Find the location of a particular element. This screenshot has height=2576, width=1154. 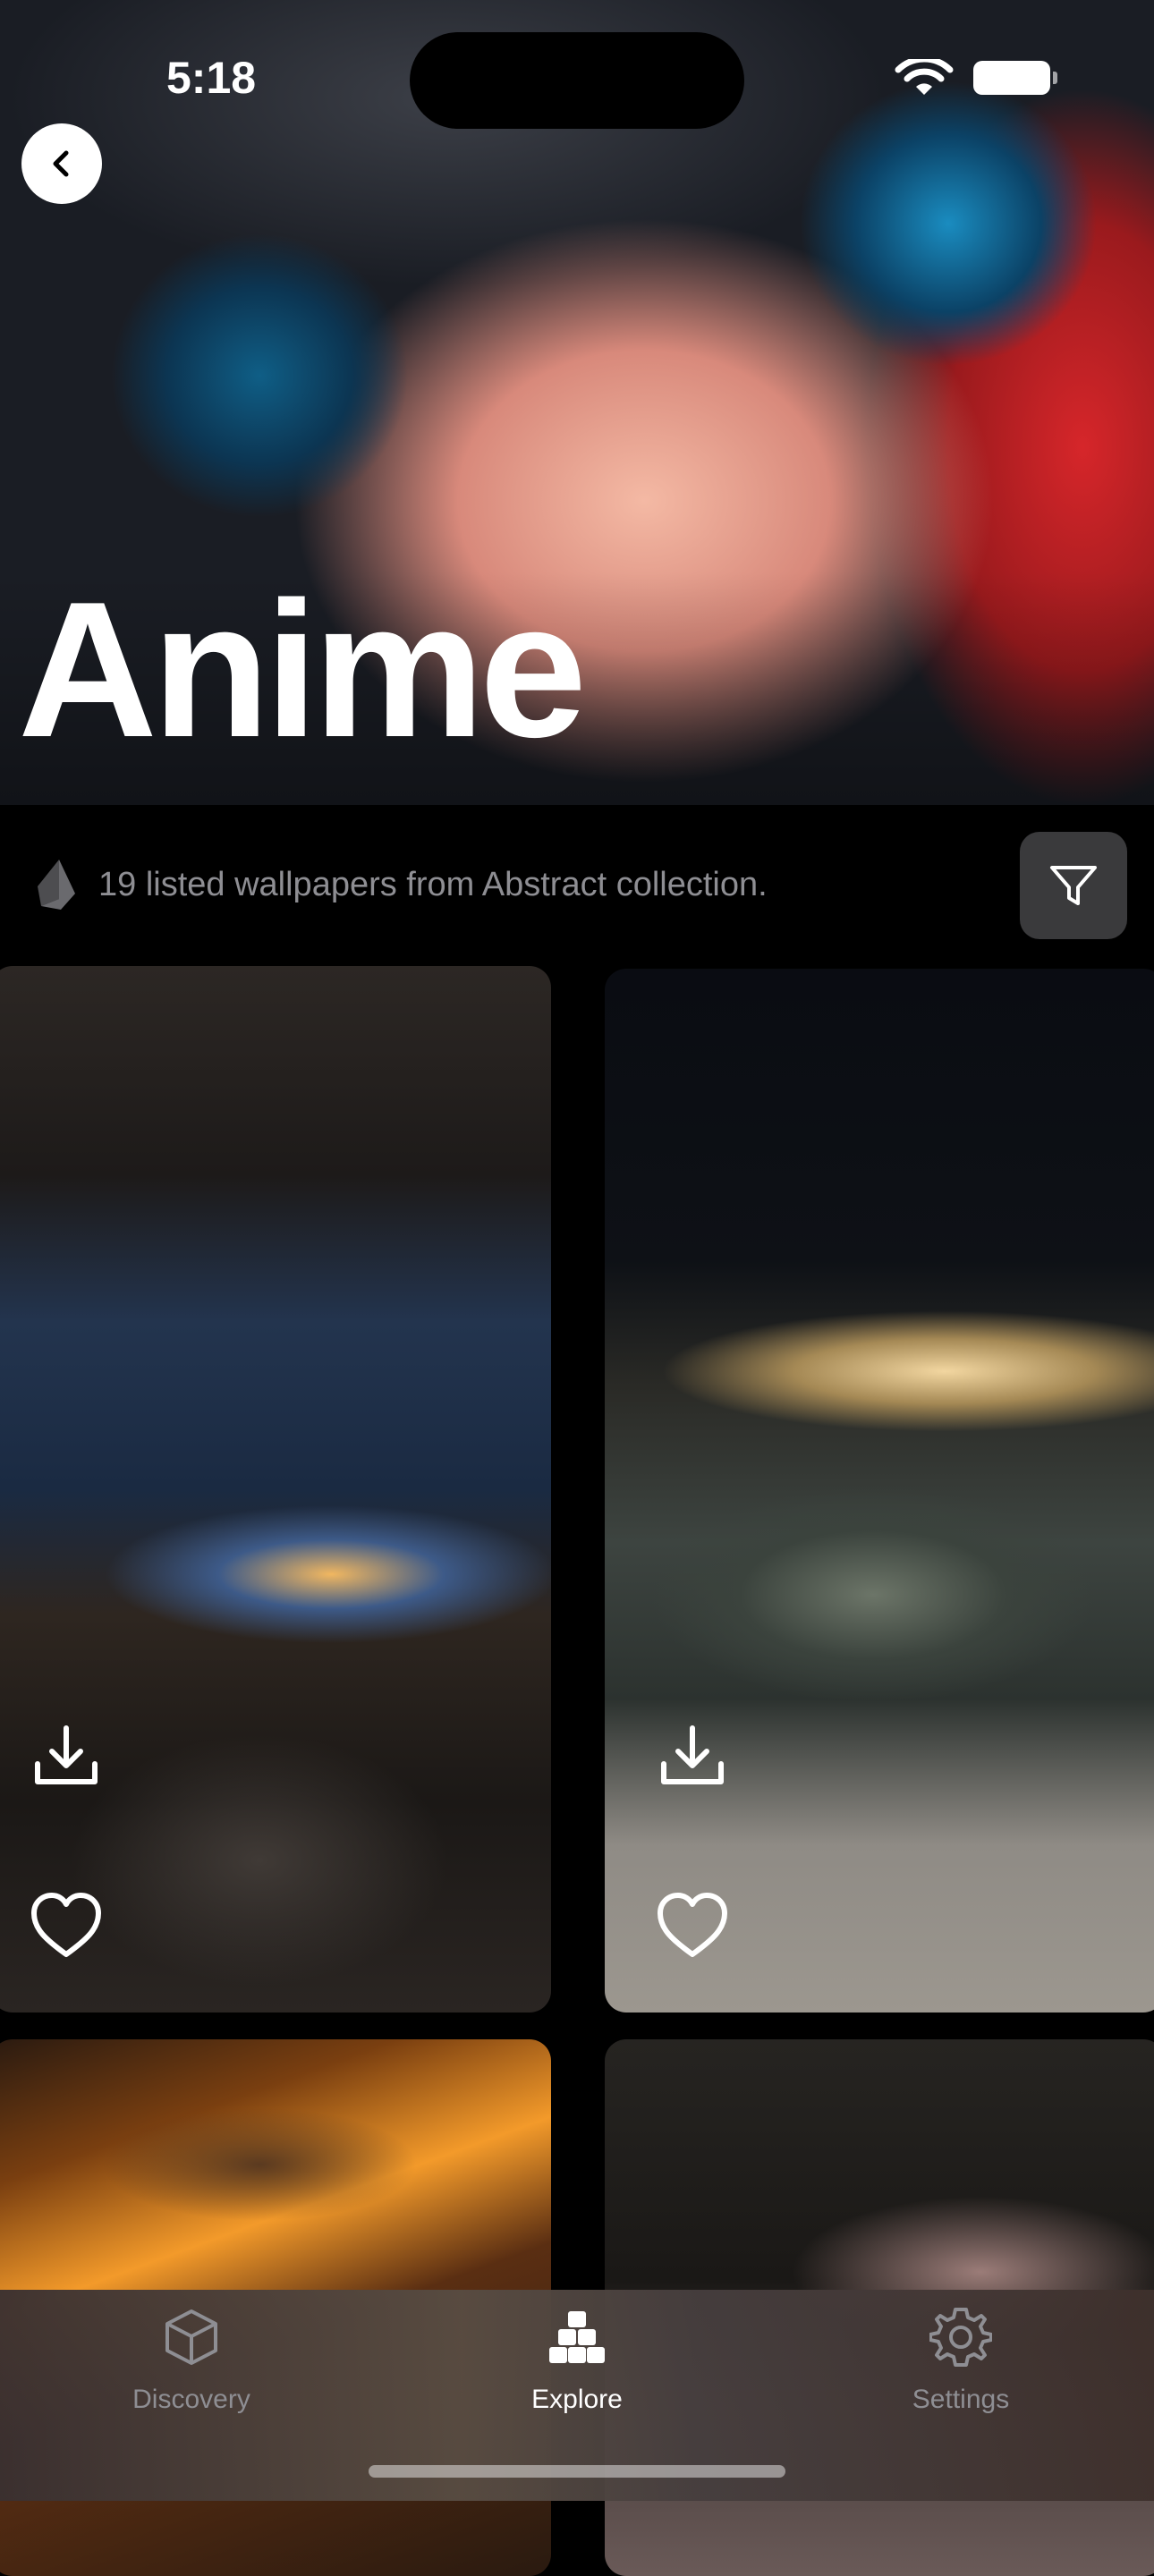

chevron-left-icon is located at coordinates (61, 163).